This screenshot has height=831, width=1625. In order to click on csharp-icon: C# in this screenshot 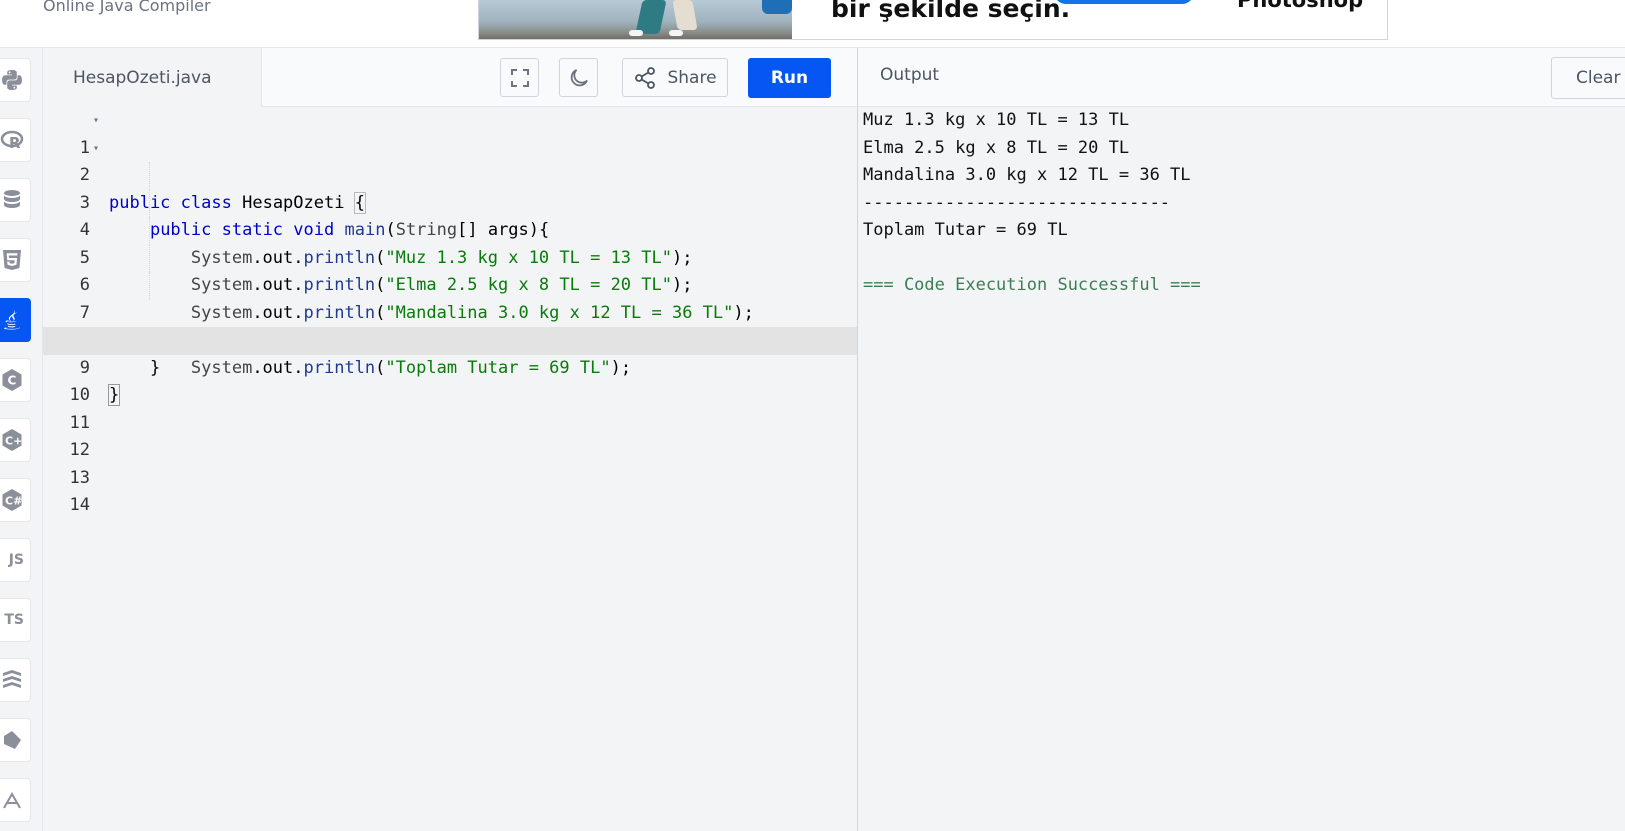, I will do `click(12, 500)`.